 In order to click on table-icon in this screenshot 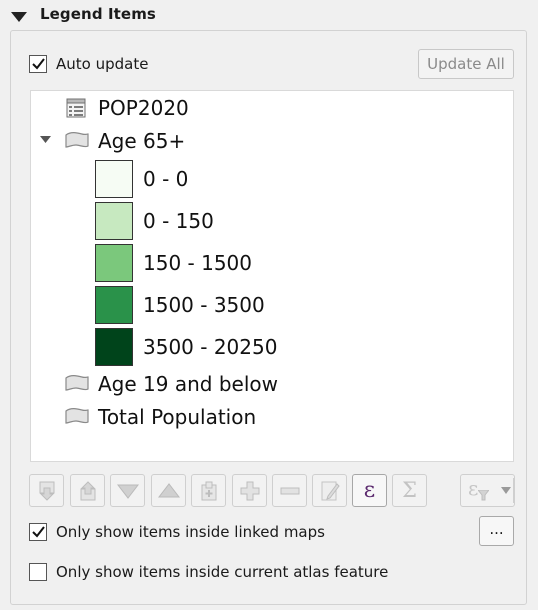, I will do `click(76, 108)`.